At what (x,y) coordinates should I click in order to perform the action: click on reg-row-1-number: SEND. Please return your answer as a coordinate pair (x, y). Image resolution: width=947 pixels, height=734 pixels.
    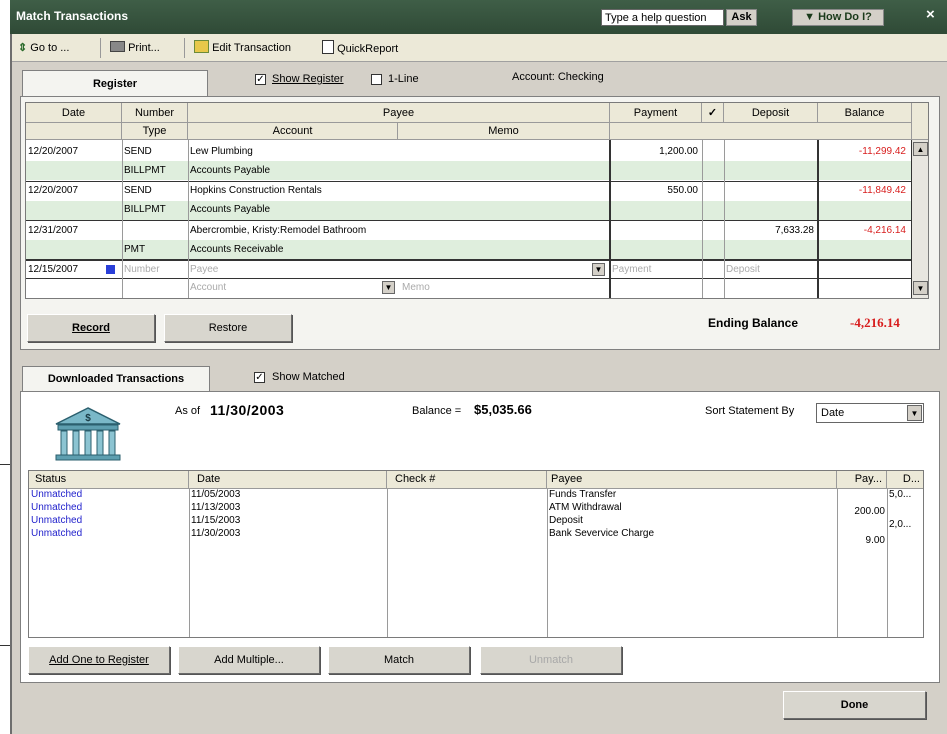
    Looking at the image, I should click on (154, 152).